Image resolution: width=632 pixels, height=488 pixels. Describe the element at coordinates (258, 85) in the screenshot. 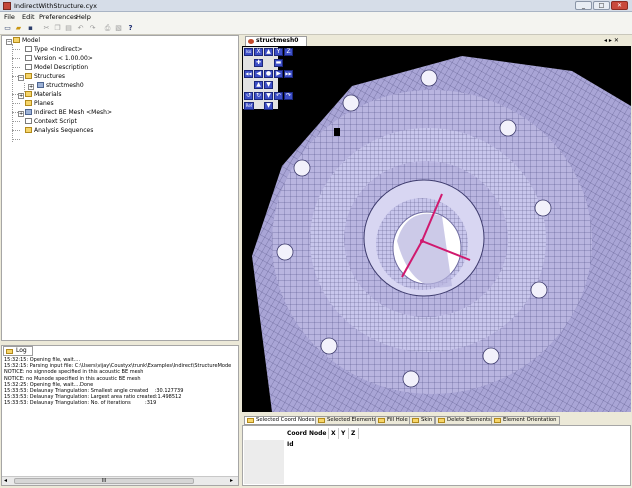

I see `pan-up-button: ▲` at that location.